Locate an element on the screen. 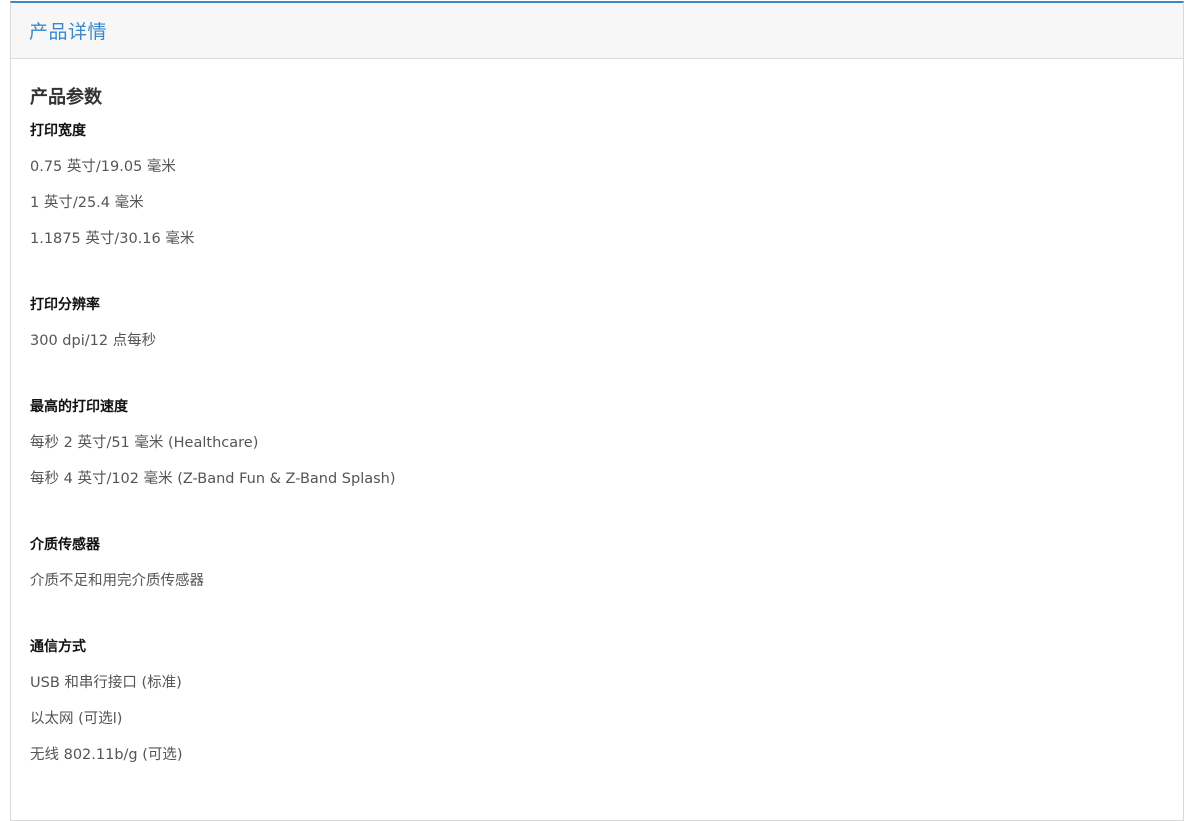  spec-label: 介质传感器 is located at coordinates (65, 545).